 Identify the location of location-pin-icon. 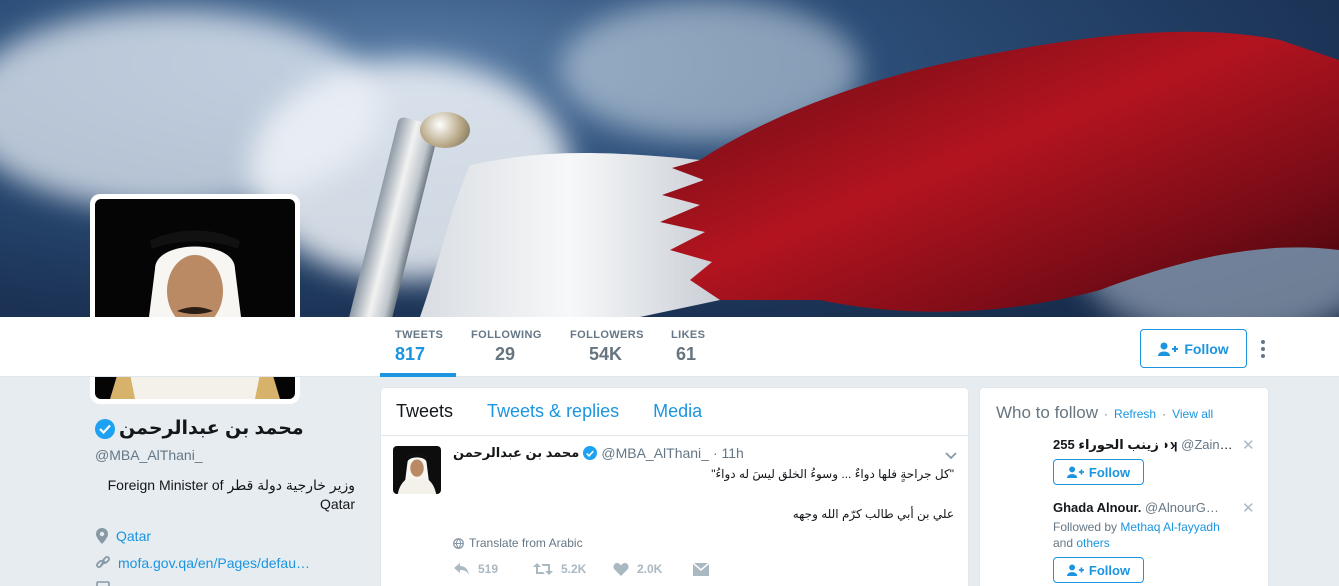
(102, 536).